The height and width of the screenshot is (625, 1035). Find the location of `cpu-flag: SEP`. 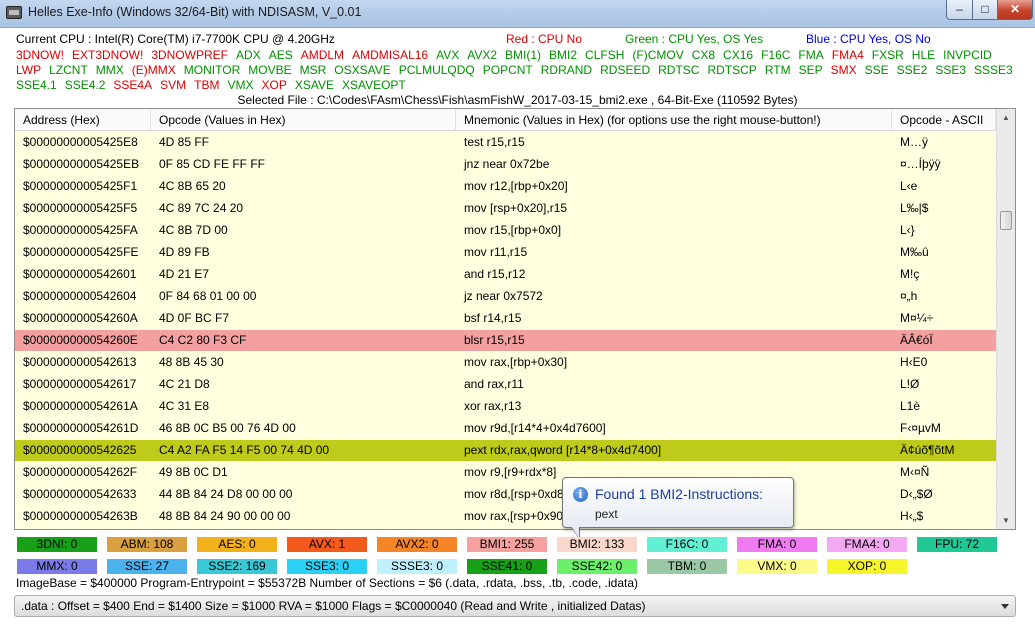

cpu-flag: SEP is located at coordinates (810, 70).